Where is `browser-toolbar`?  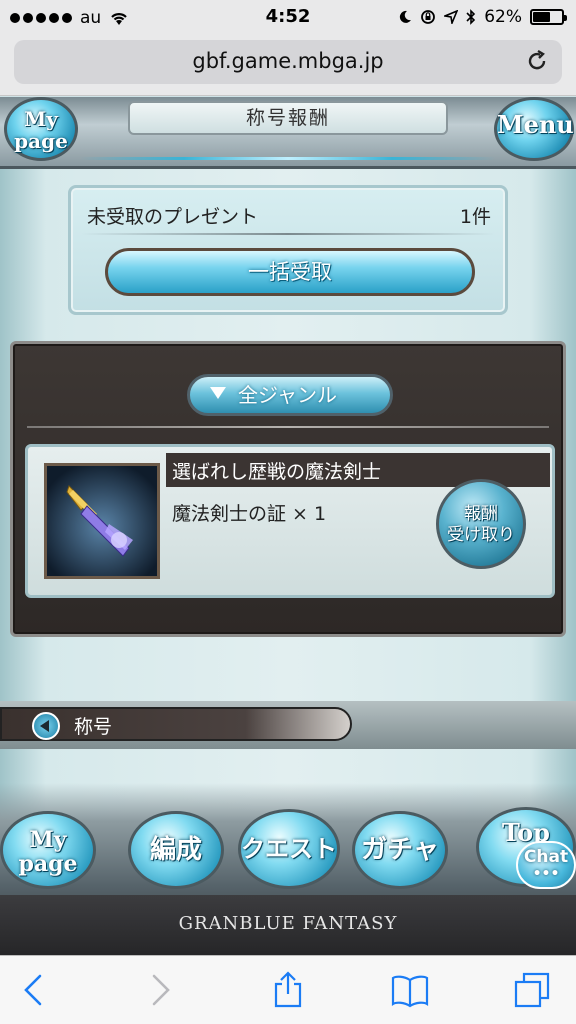 browser-toolbar is located at coordinates (288, 989).